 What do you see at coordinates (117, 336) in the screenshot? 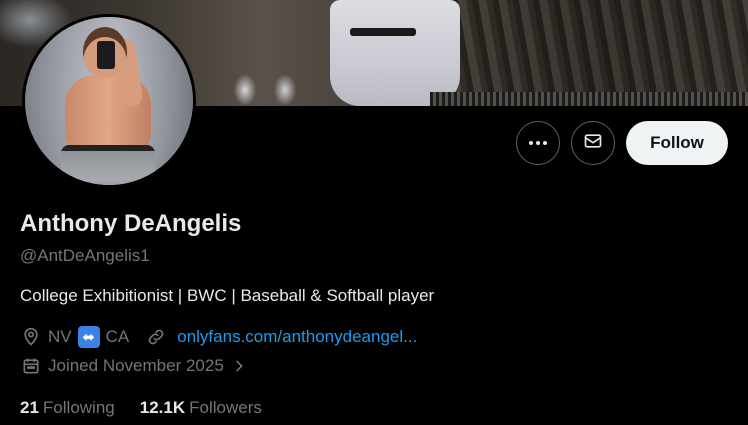
I see `location-to: CA` at bounding box center [117, 336].